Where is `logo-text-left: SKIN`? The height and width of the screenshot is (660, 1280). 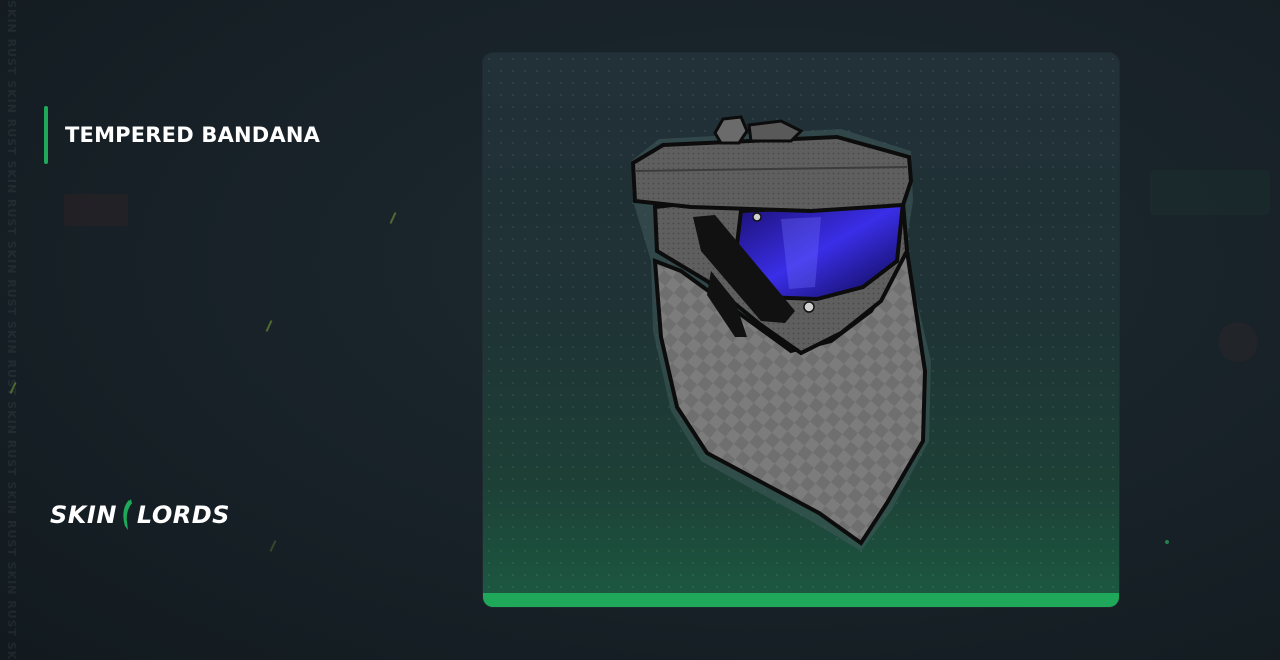 logo-text-left: SKIN is located at coordinates (83, 515).